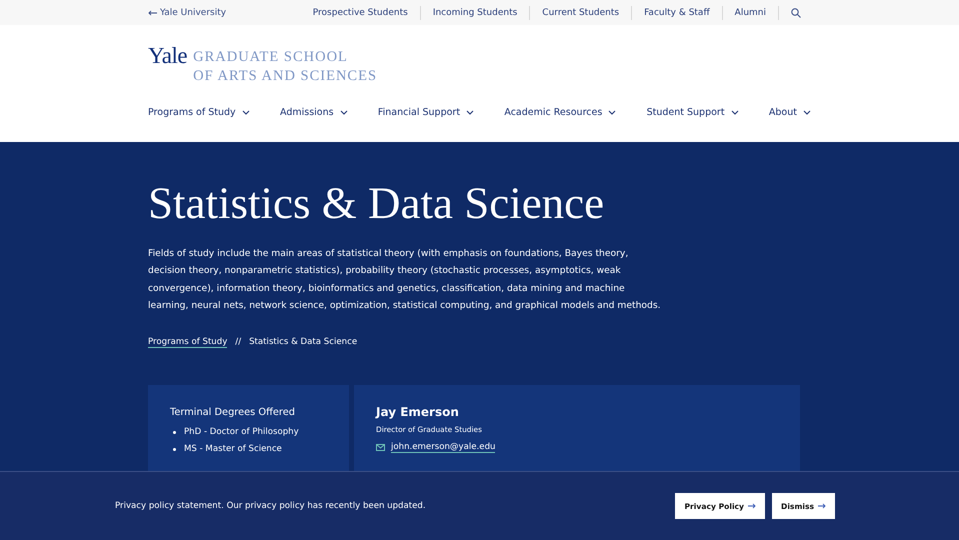  What do you see at coordinates (360, 13) in the screenshot?
I see `utility-nav-link: Prospective Students` at bounding box center [360, 13].